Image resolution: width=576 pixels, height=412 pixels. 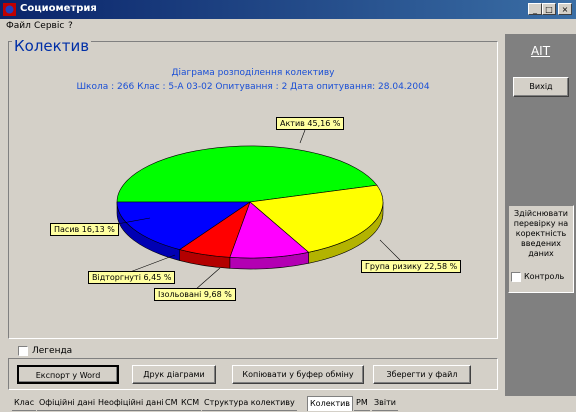 I want to click on slice-label-active: Актив 45,16 %, so click(x=310, y=123).